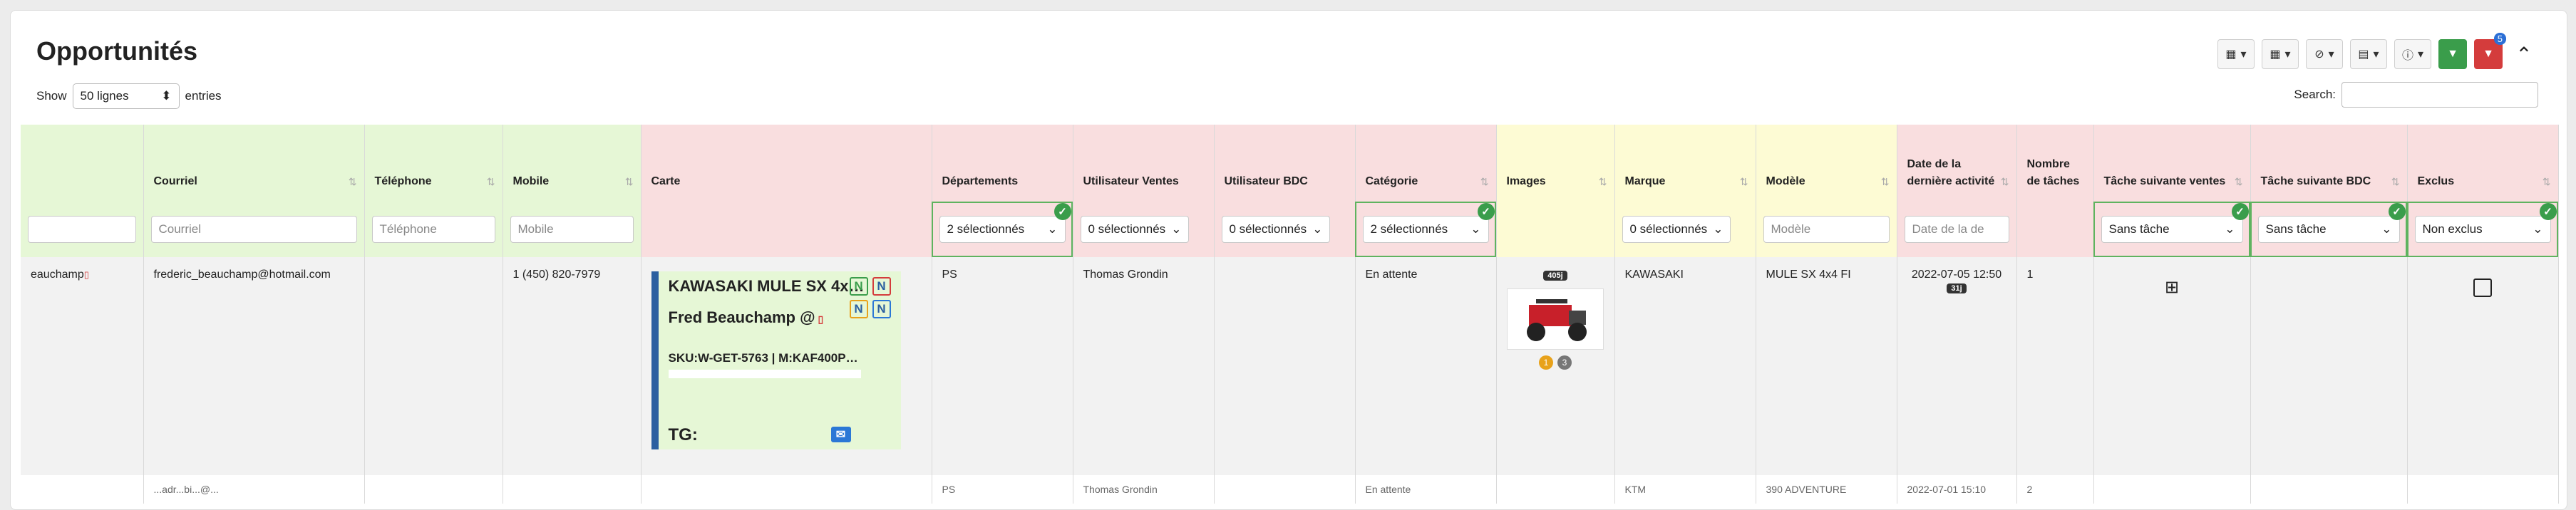  What do you see at coordinates (2363, 54) in the screenshot?
I see `file-icon: ▤` at bounding box center [2363, 54].